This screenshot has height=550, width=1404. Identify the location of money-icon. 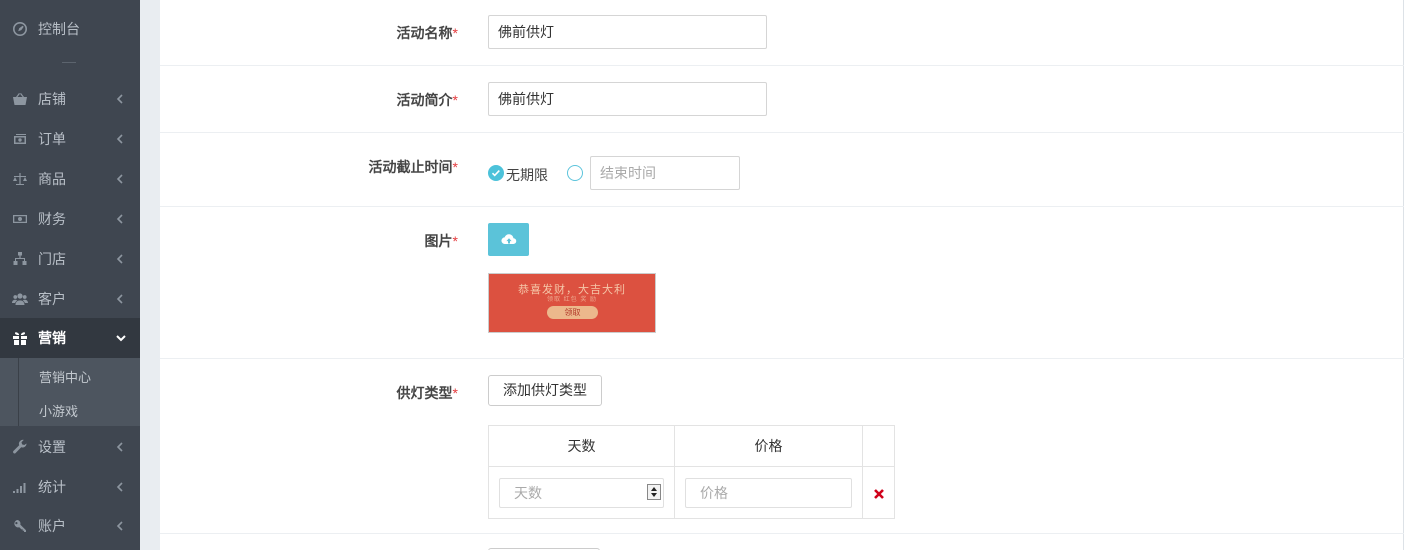
(20, 139).